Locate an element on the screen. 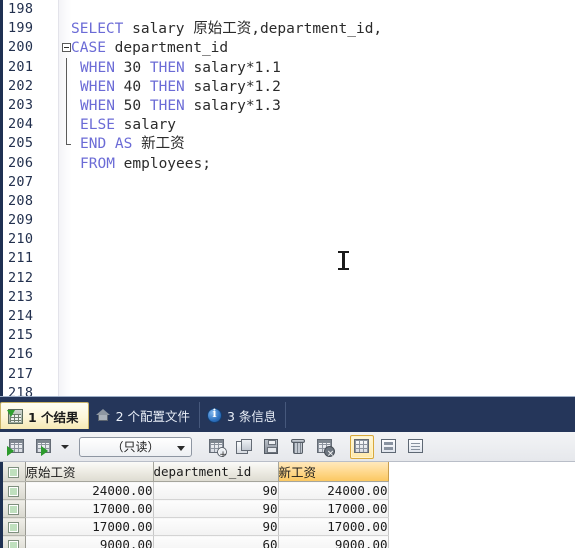  line-number: 204 is located at coordinates (21, 124).